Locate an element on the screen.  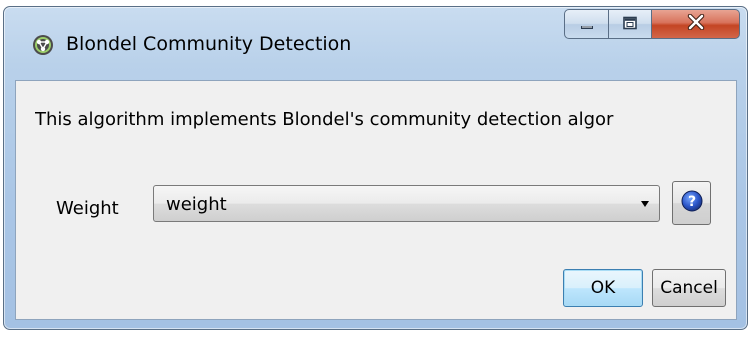
help-icon: ? is located at coordinates (692, 203).